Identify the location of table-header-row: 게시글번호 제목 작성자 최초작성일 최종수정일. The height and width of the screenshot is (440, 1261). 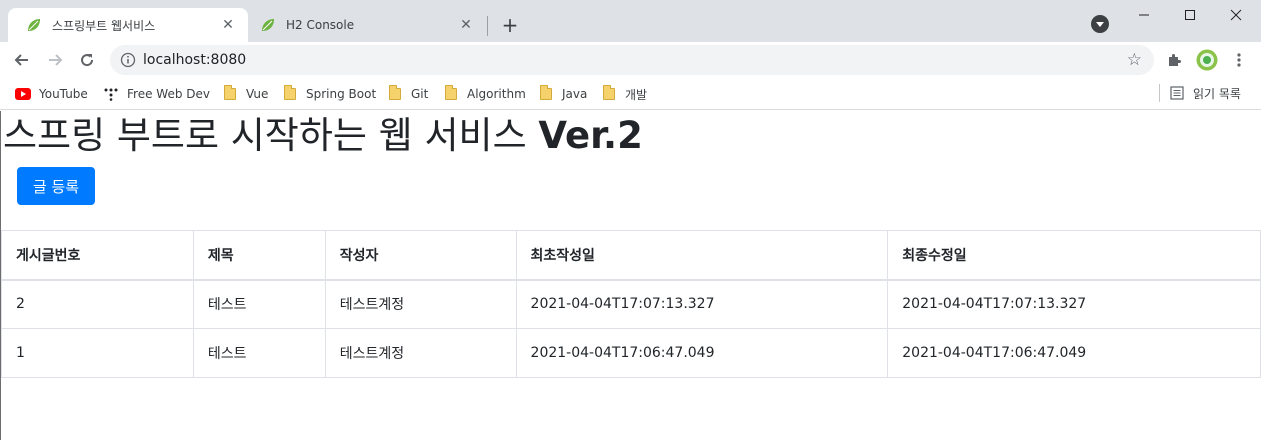
(631, 255).